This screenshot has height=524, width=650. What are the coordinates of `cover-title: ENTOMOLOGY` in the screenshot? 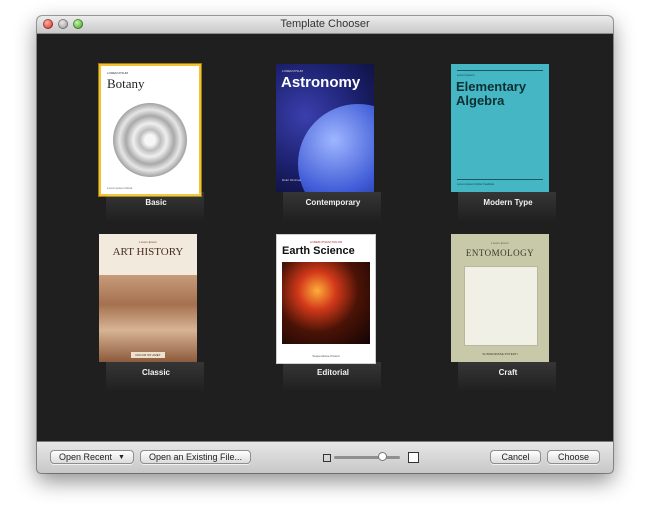 It's located at (500, 253).